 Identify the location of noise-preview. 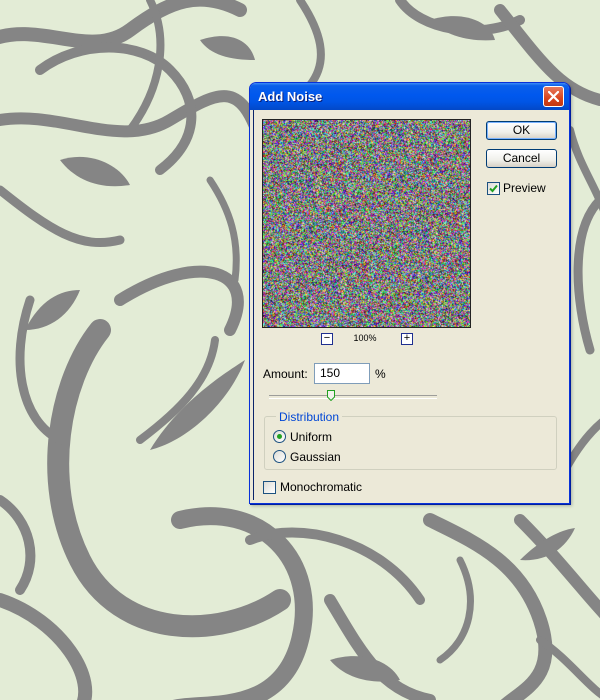
(366, 223).